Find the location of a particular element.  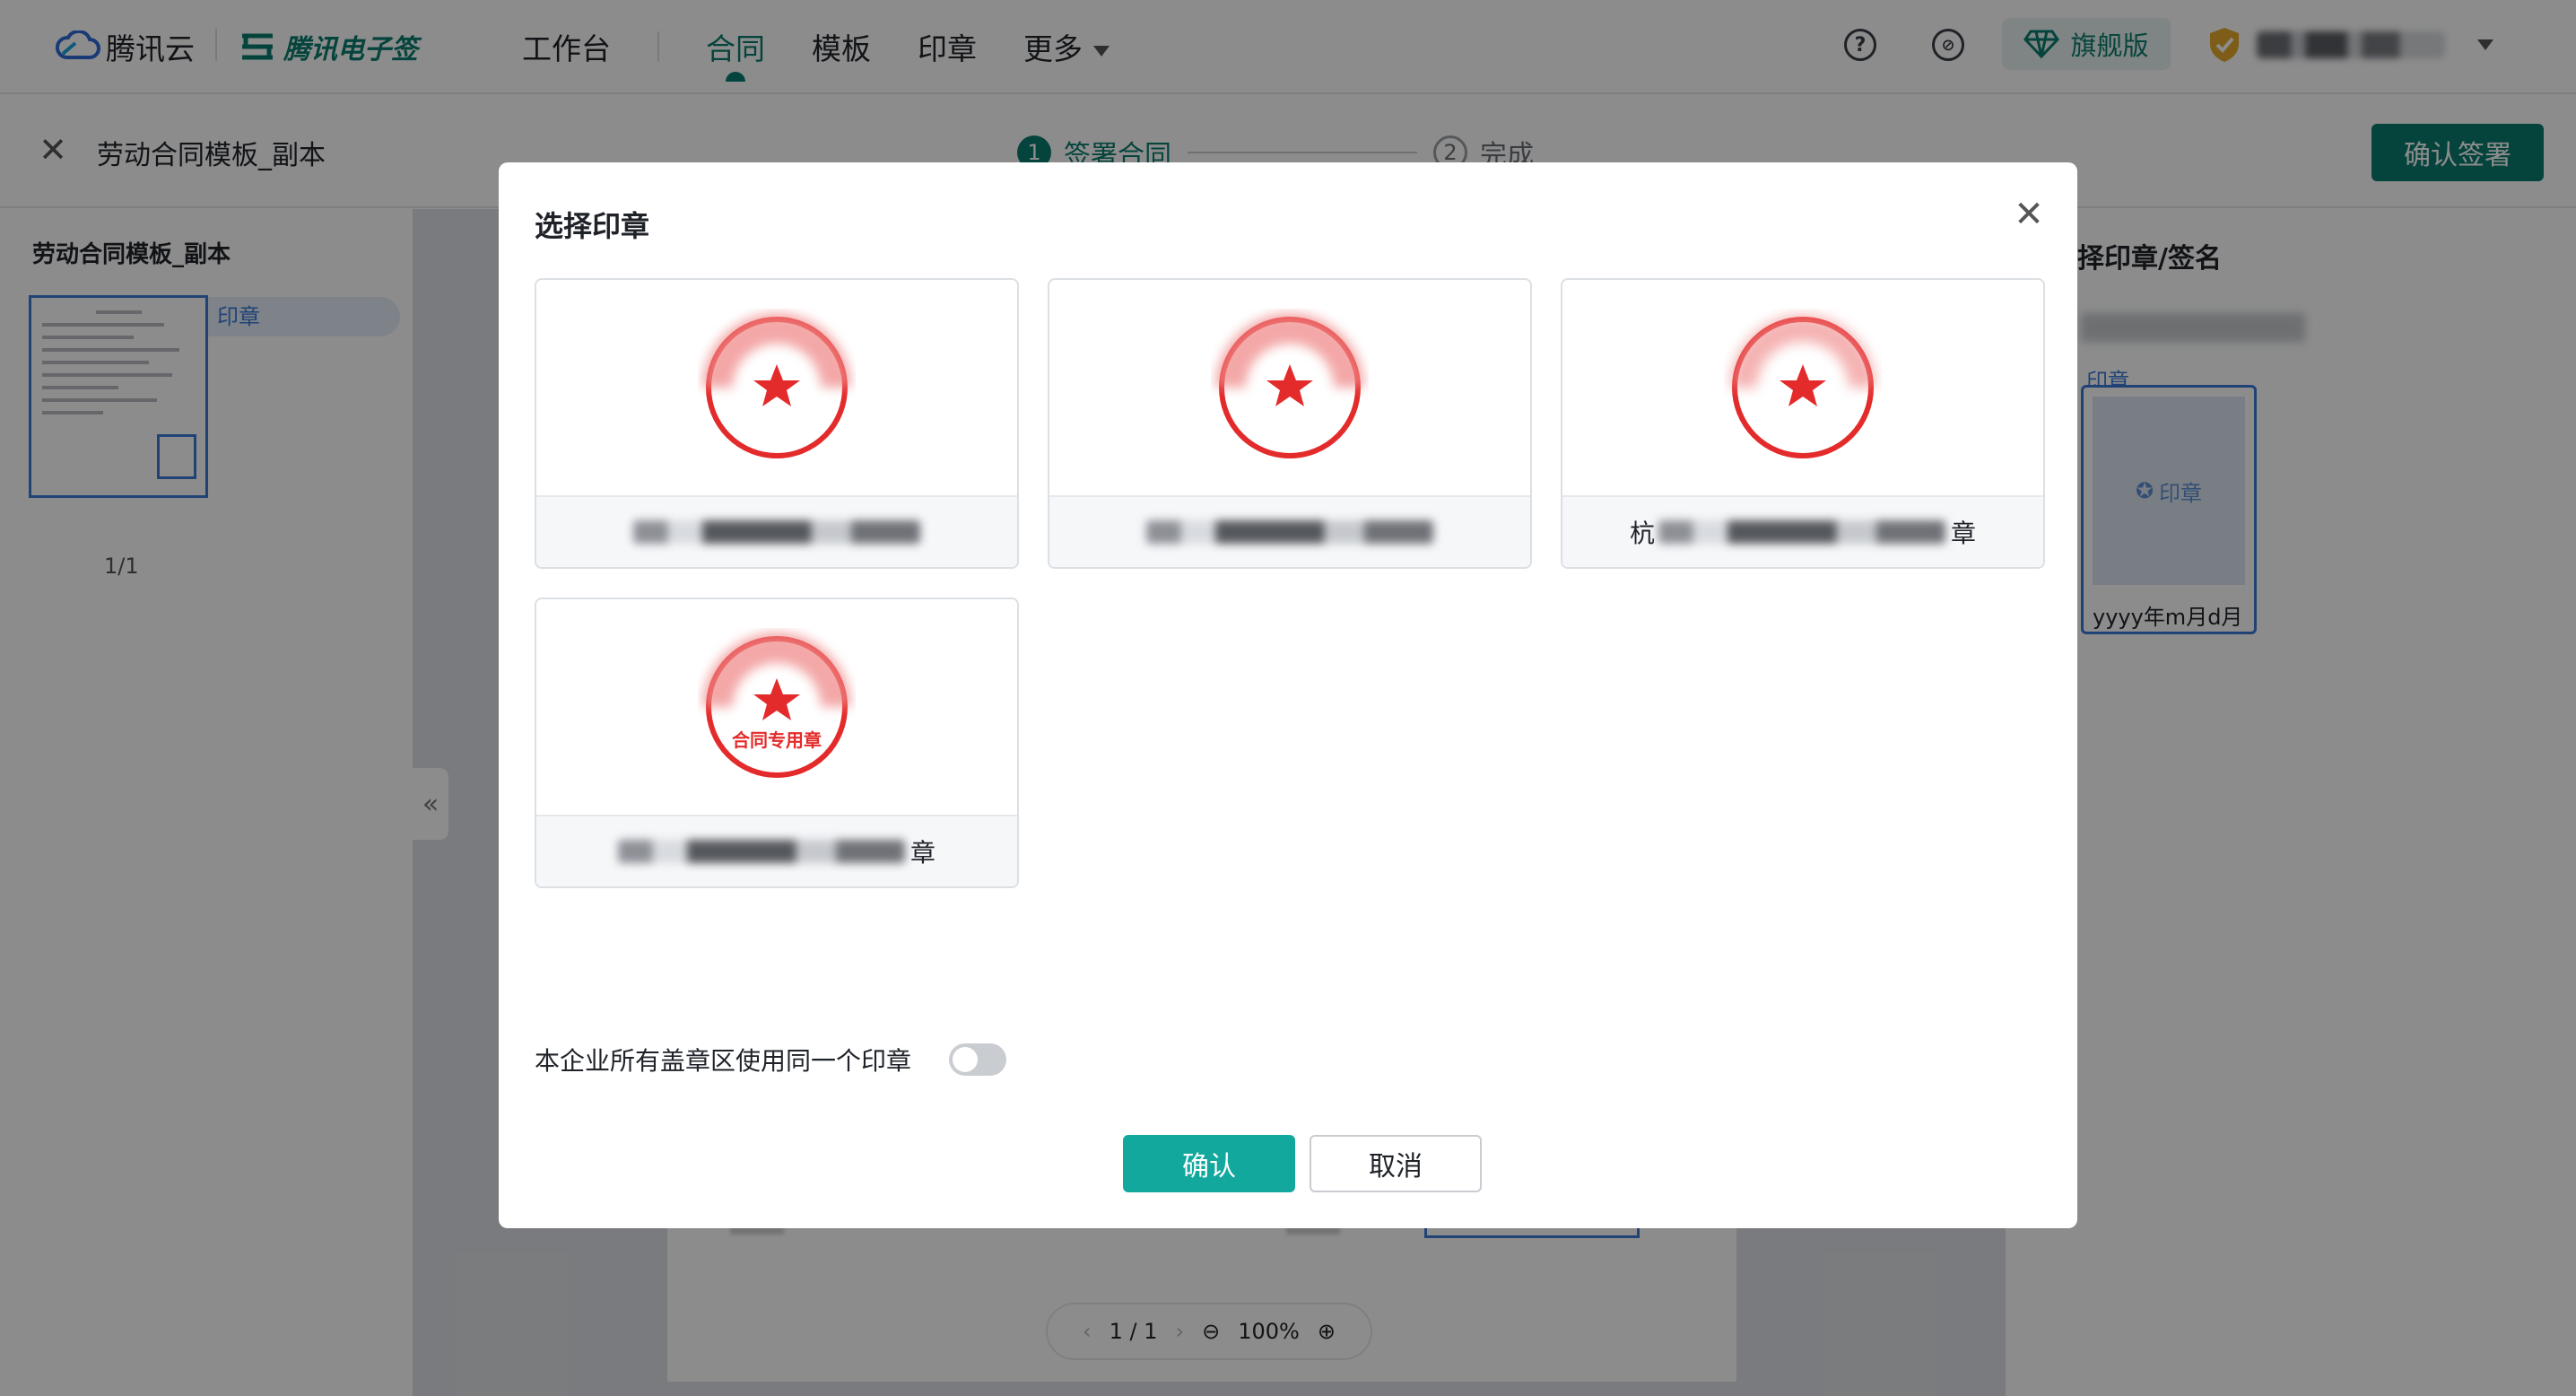

seal-option-4: 合同专用章 章 is located at coordinates (777, 743).